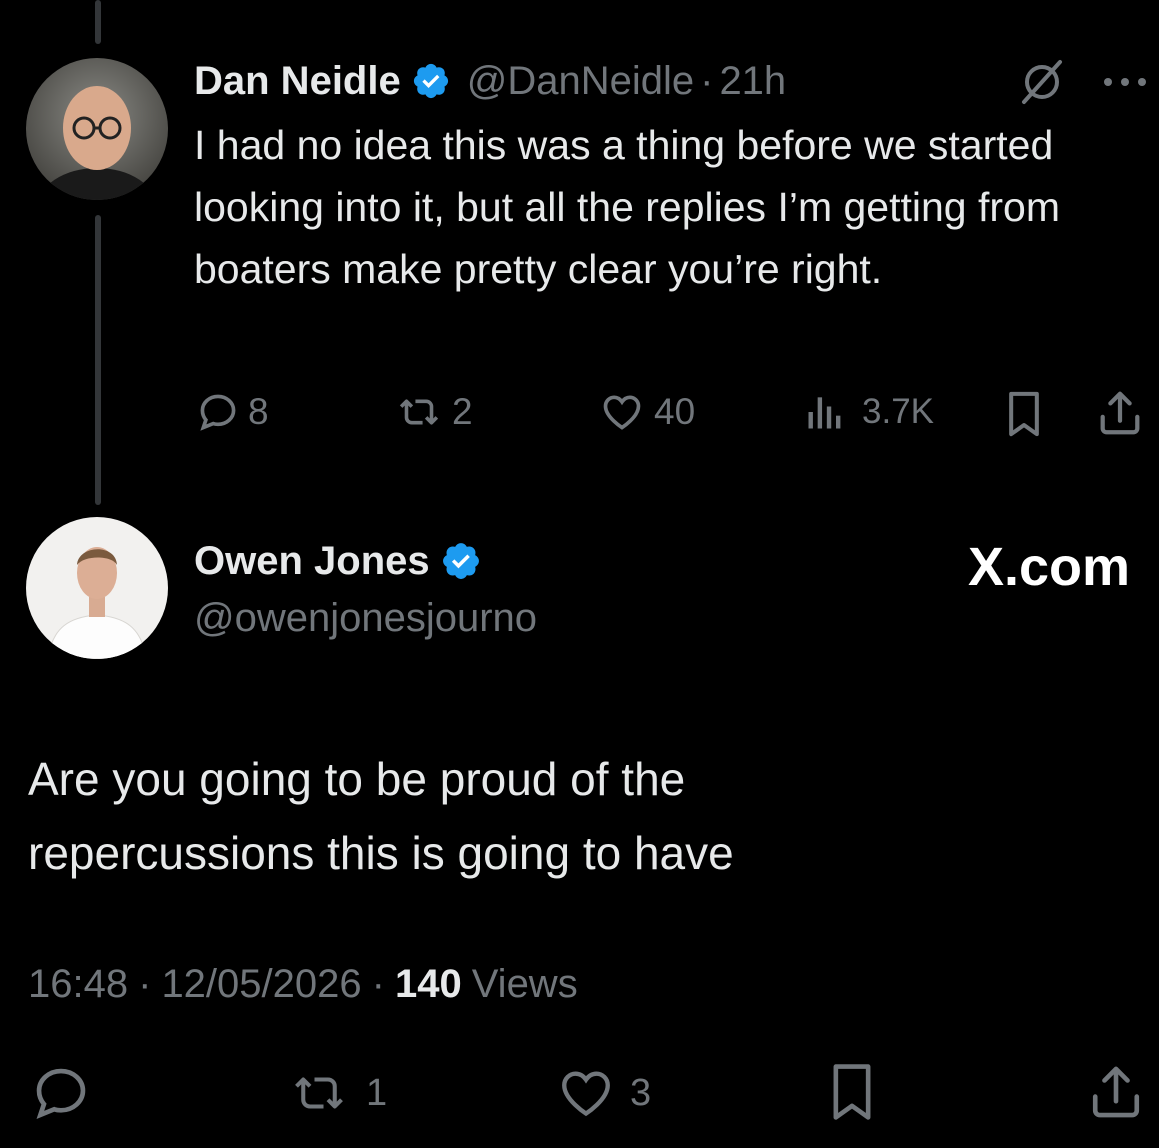  I want to click on reply-button: 8, so click(232, 412).